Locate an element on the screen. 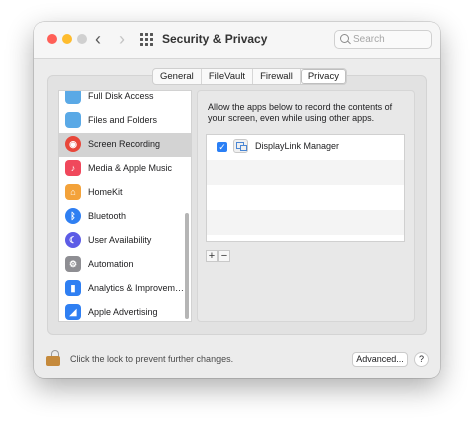 This screenshot has width=474, height=424. sidebar-item-label: Media & Apple Music is located at coordinates (130, 168).